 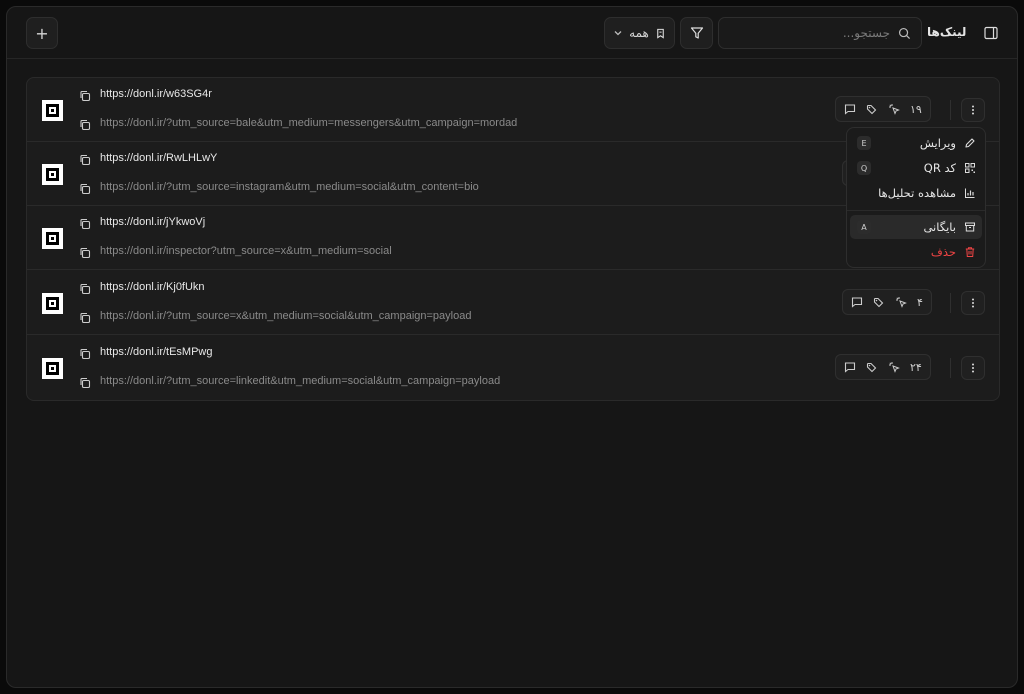 I want to click on filter-button, so click(x=696, y=33).